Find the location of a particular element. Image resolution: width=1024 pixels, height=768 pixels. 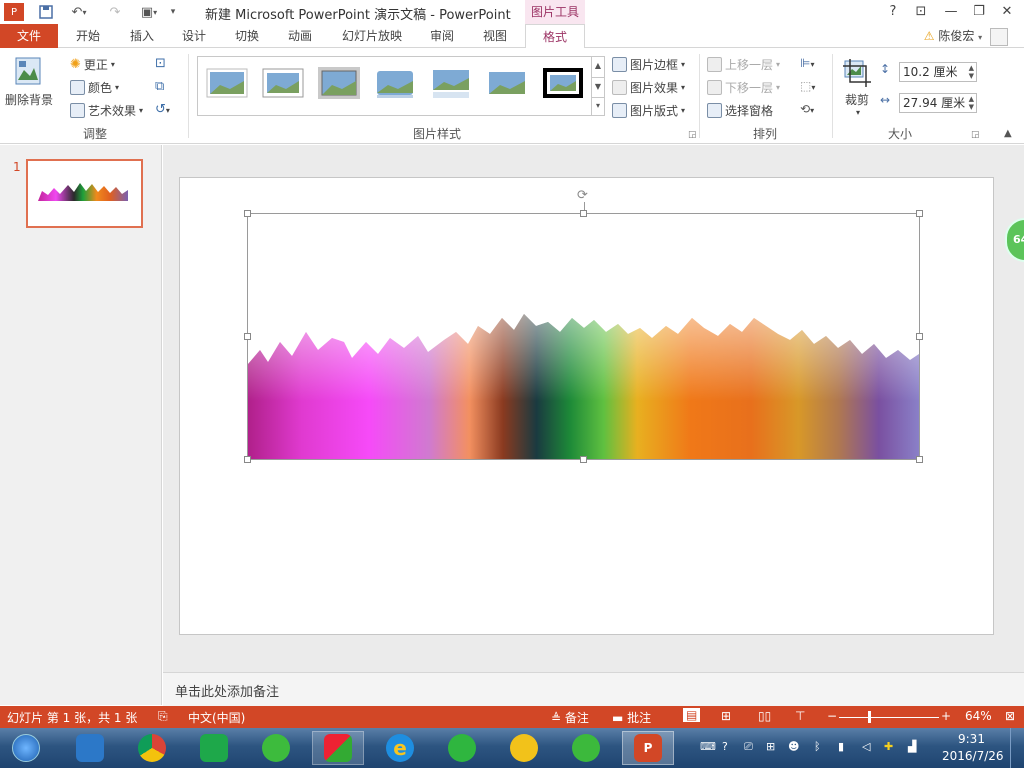

tab-home: 开始 is located at coordinates (88, 36).